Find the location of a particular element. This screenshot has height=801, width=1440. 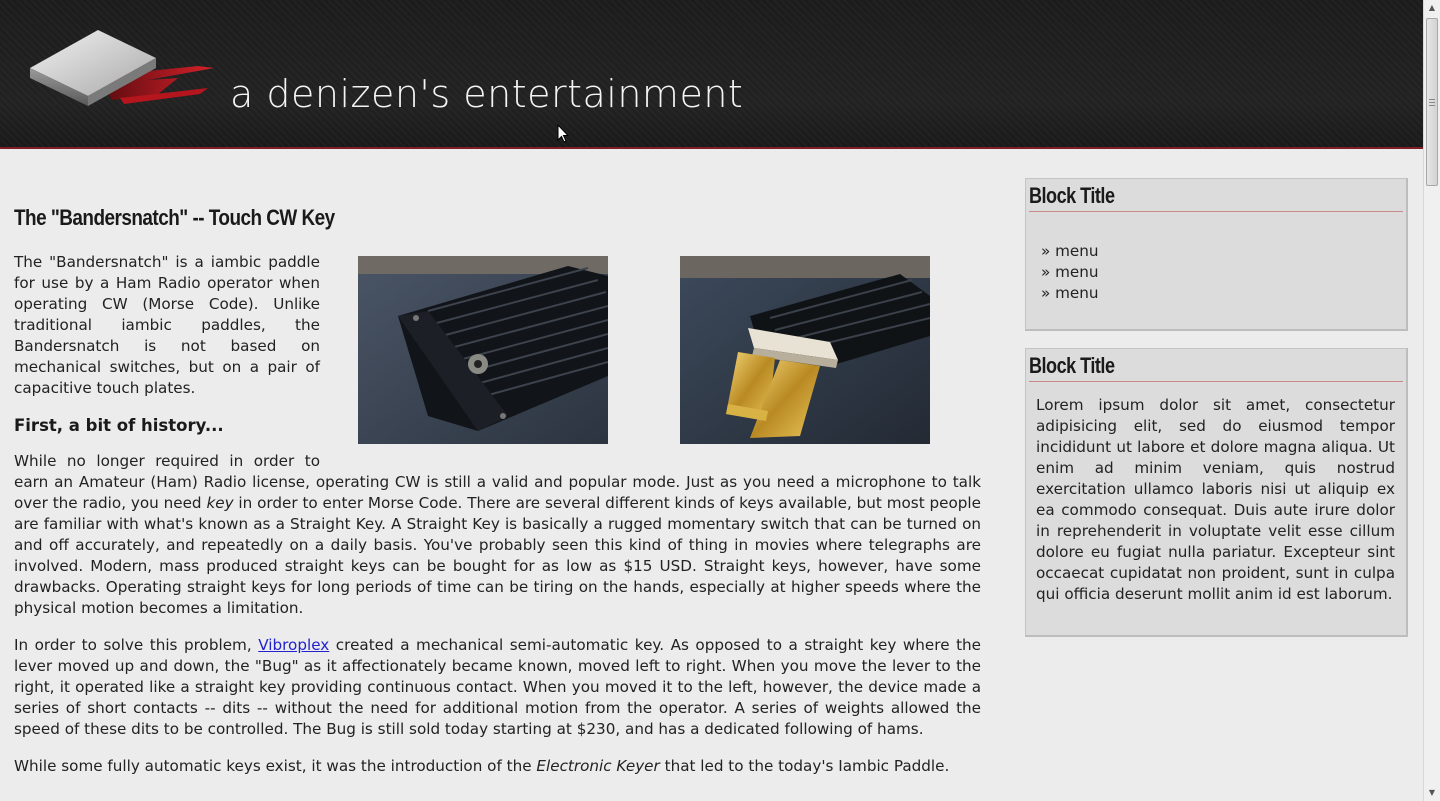

article-title: The "Bandersnatch" -- Touch CW Key is located at coordinates (174, 217).